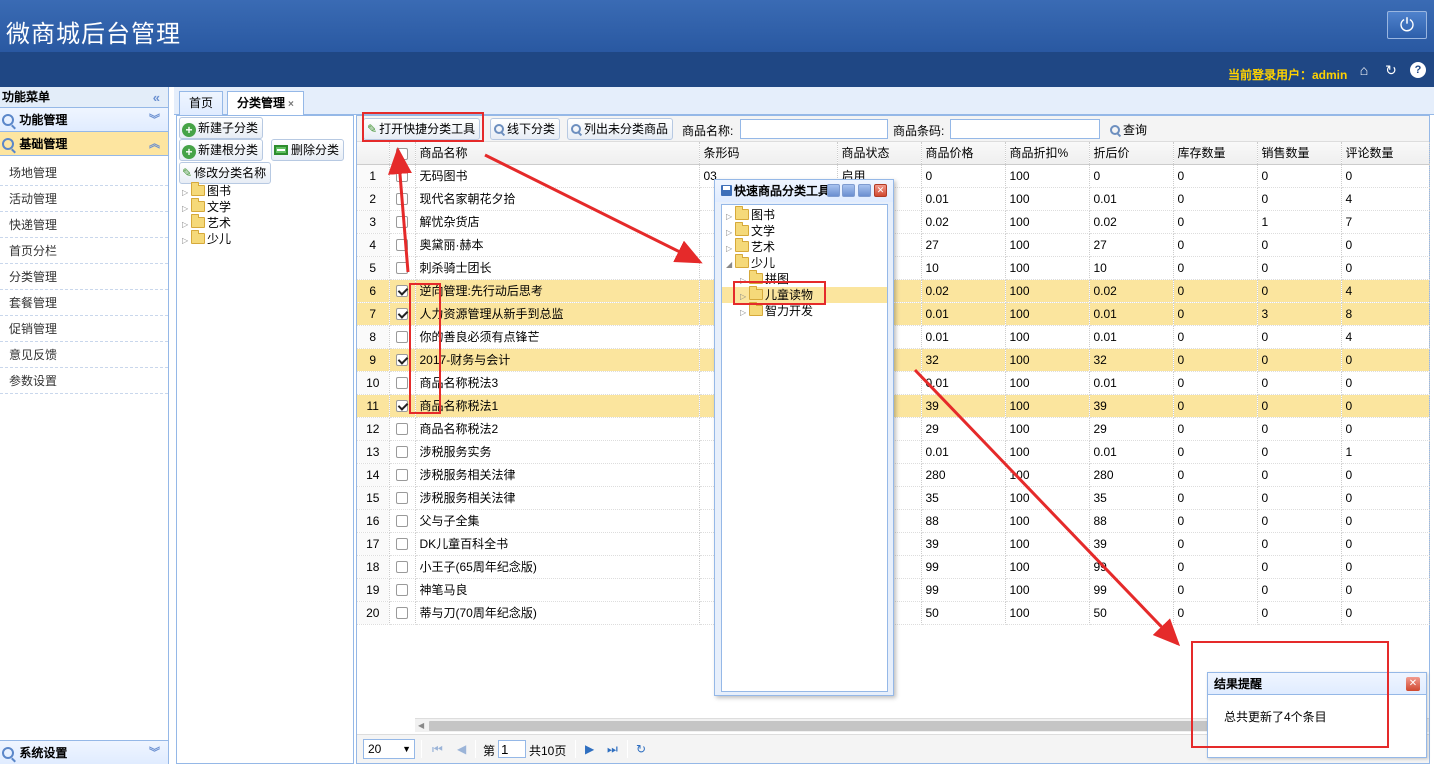  I want to click on product-name-input, so click(814, 129).